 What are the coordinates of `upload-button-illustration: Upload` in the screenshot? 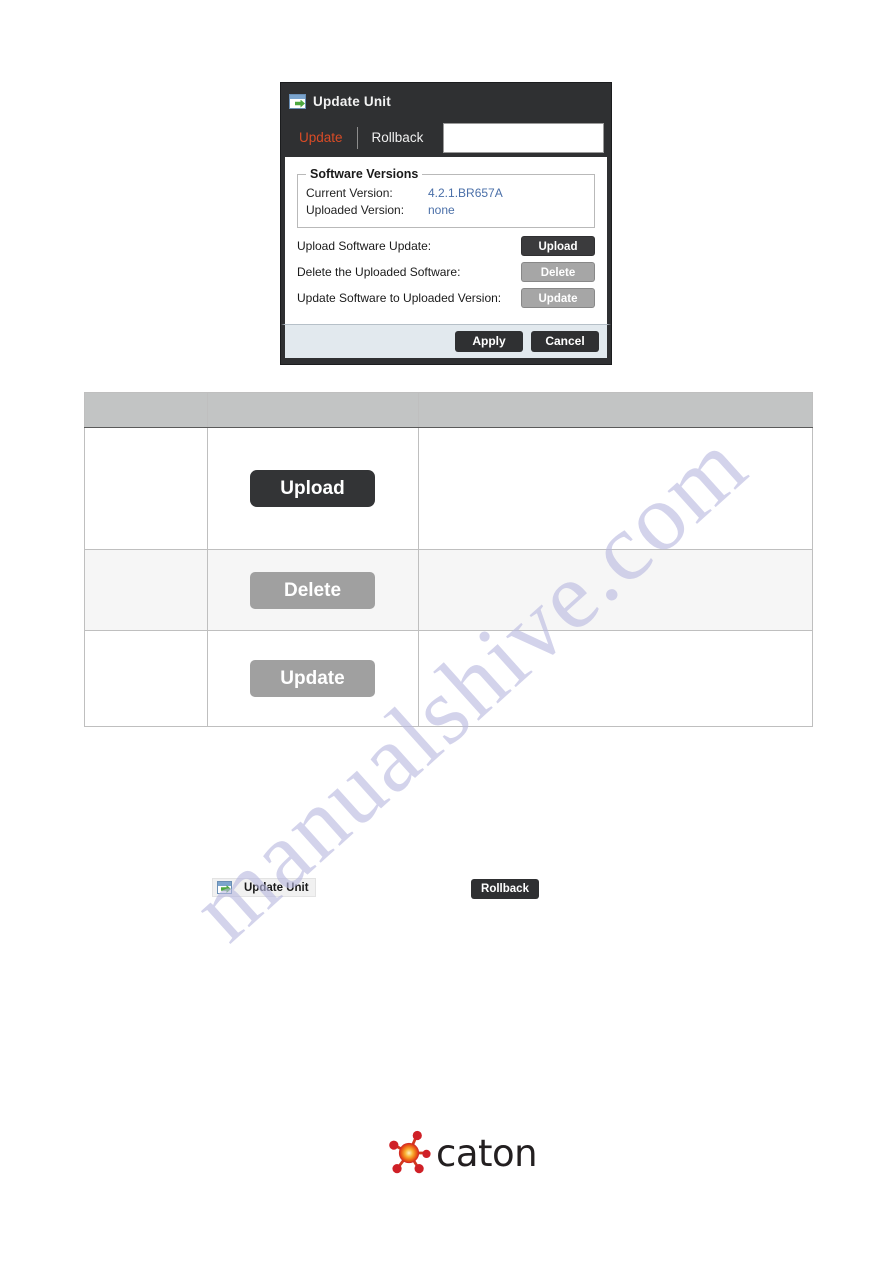 It's located at (312, 488).